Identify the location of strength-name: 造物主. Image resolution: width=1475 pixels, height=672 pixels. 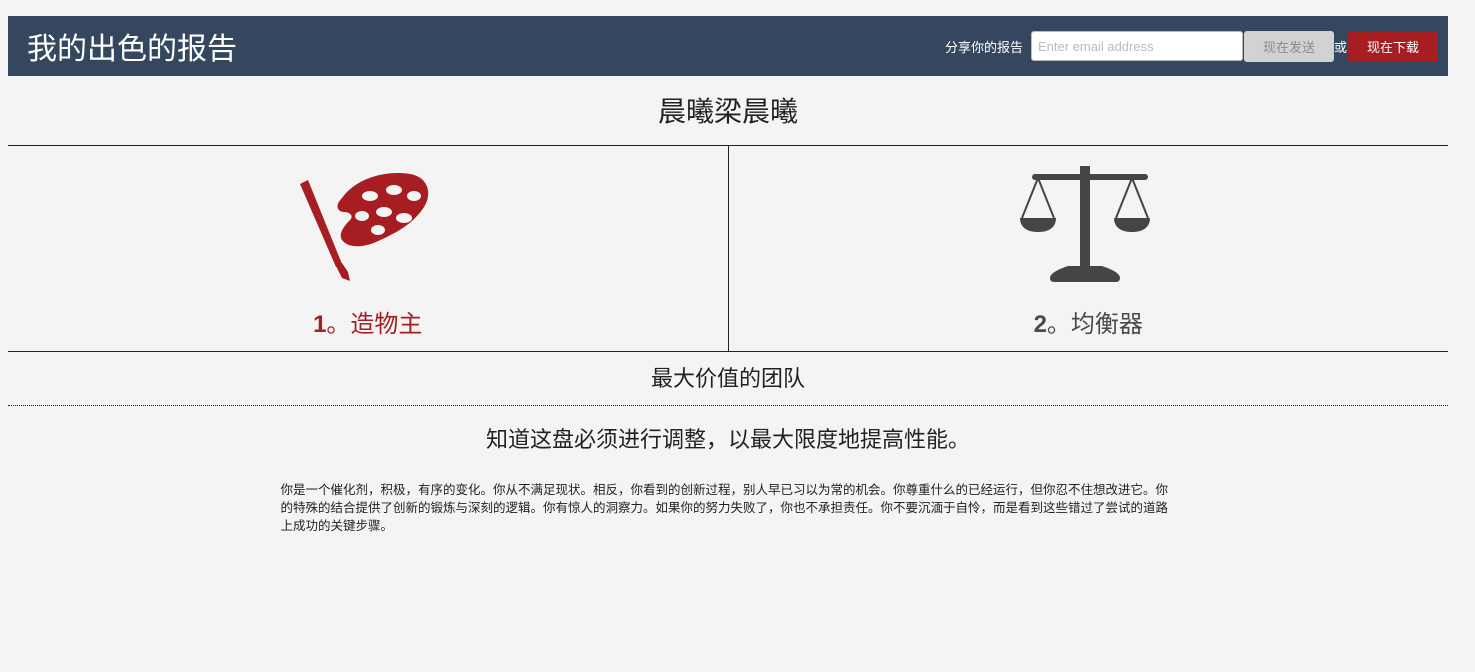
(386, 324).